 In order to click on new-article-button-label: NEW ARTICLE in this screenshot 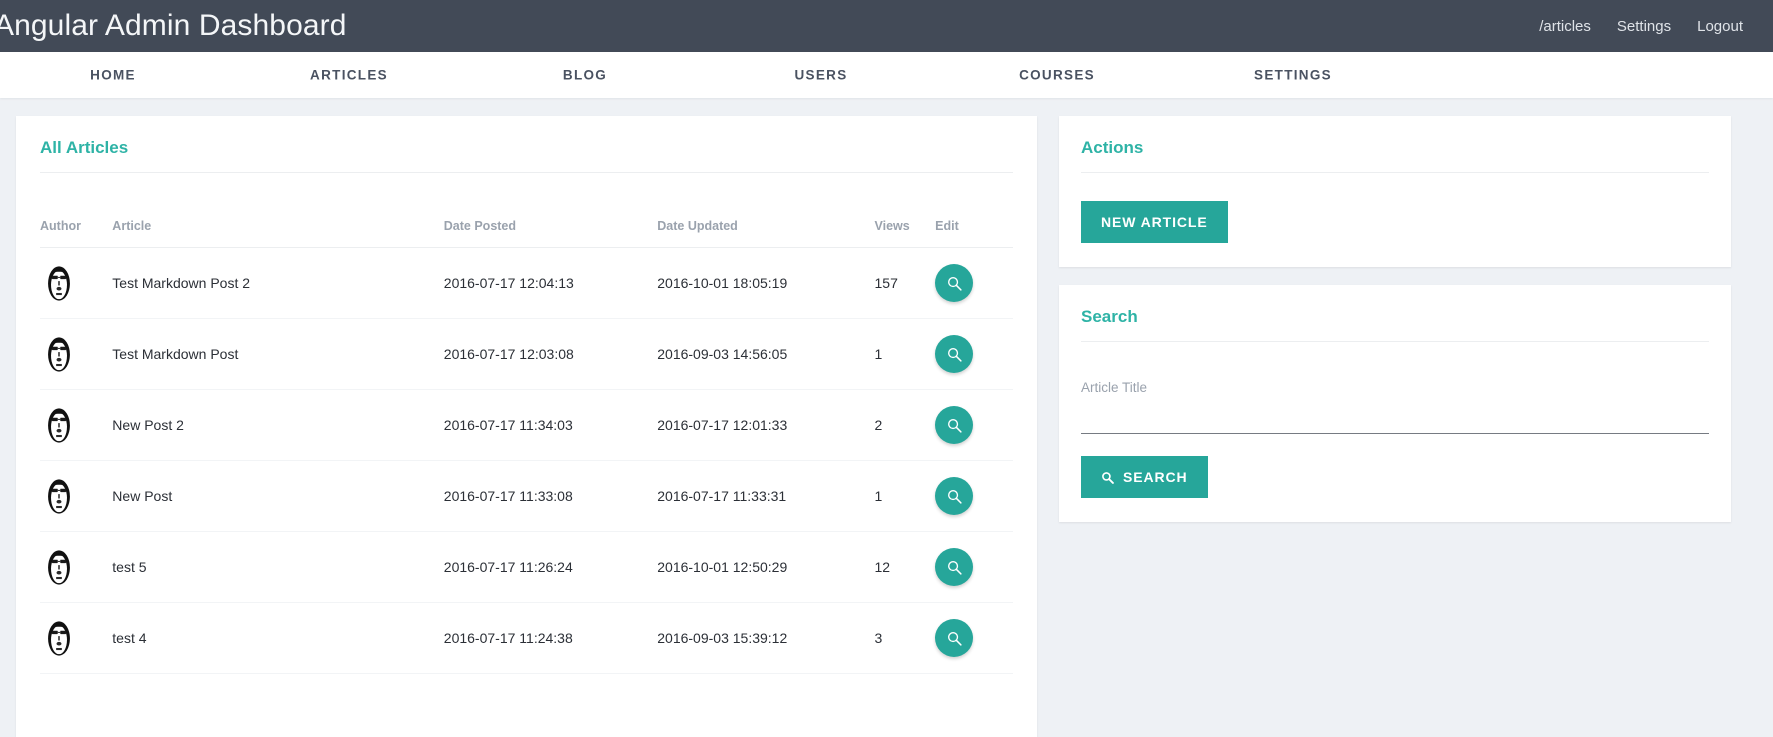, I will do `click(1154, 222)`.